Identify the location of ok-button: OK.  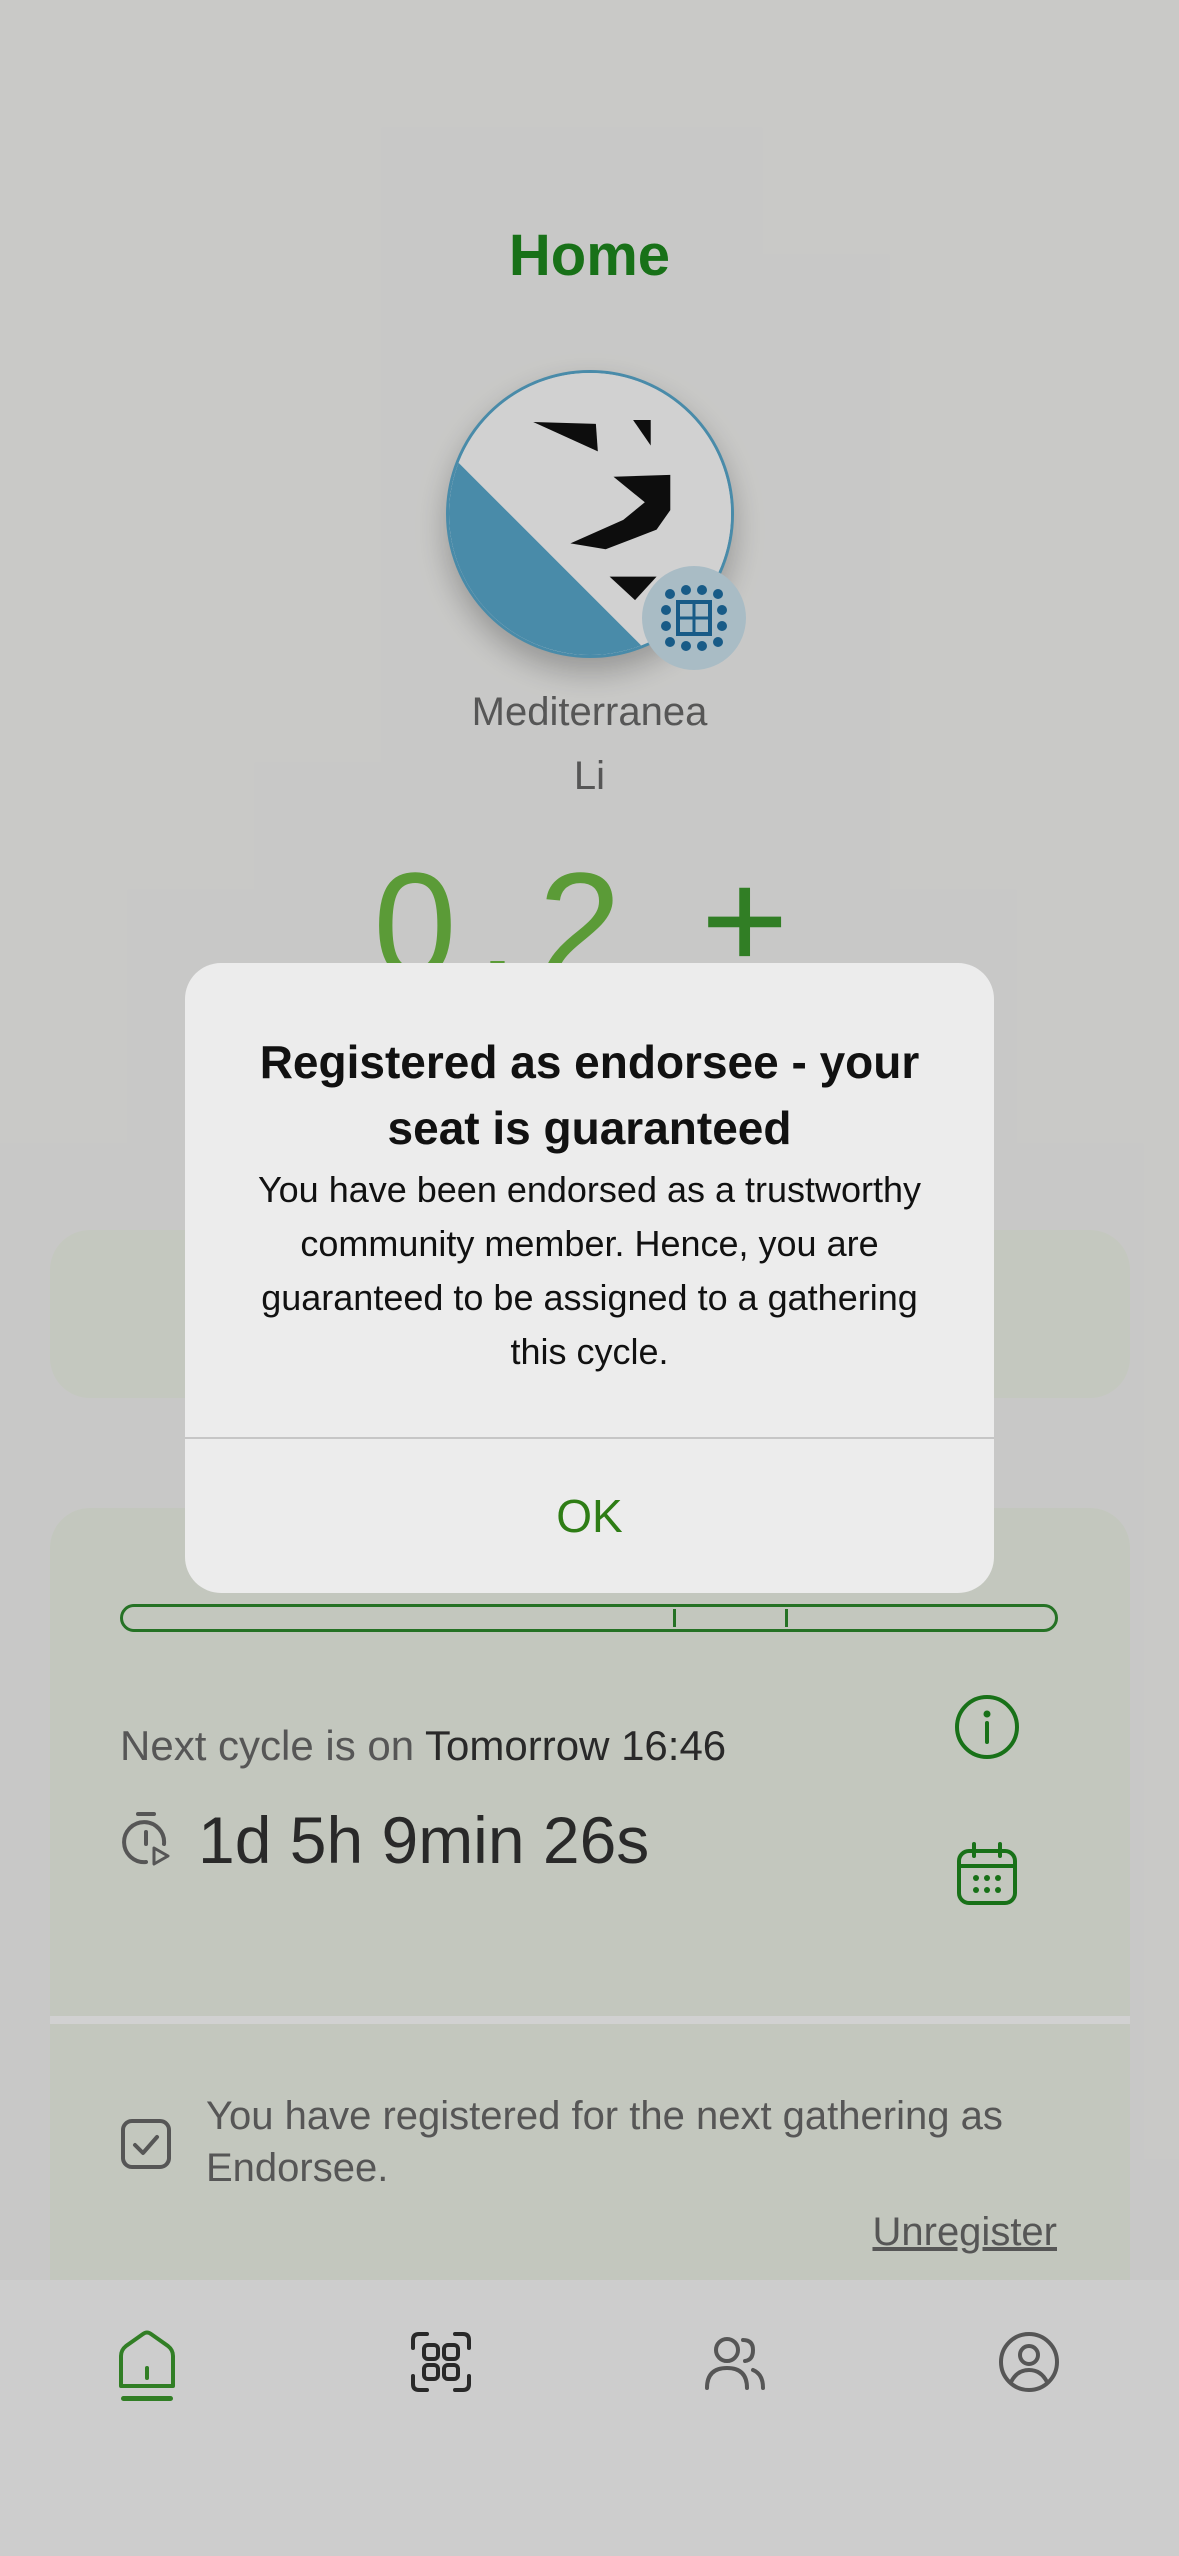
(589, 1516).